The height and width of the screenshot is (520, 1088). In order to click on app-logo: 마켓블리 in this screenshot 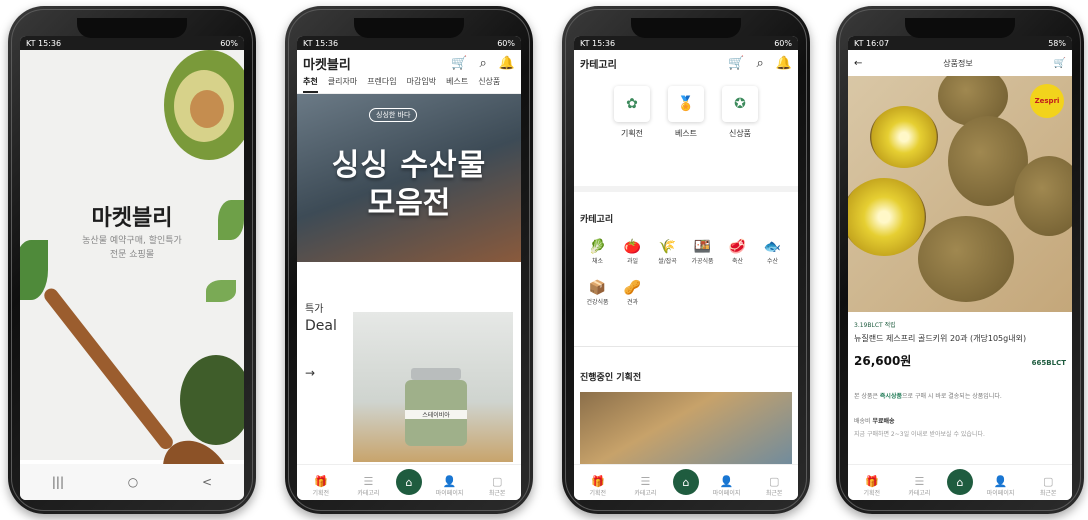, I will do `click(132, 218)`.